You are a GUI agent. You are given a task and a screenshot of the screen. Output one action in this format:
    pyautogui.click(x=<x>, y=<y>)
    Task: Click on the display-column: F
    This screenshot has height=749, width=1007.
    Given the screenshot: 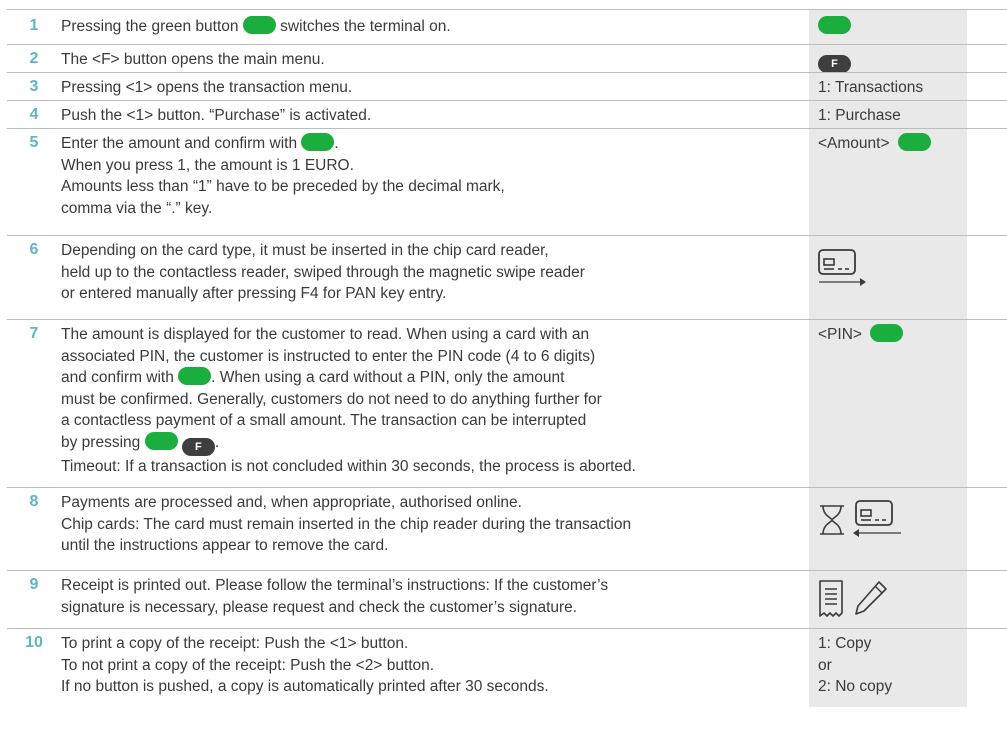 What is the action you would take?
    pyautogui.click(x=888, y=59)
    